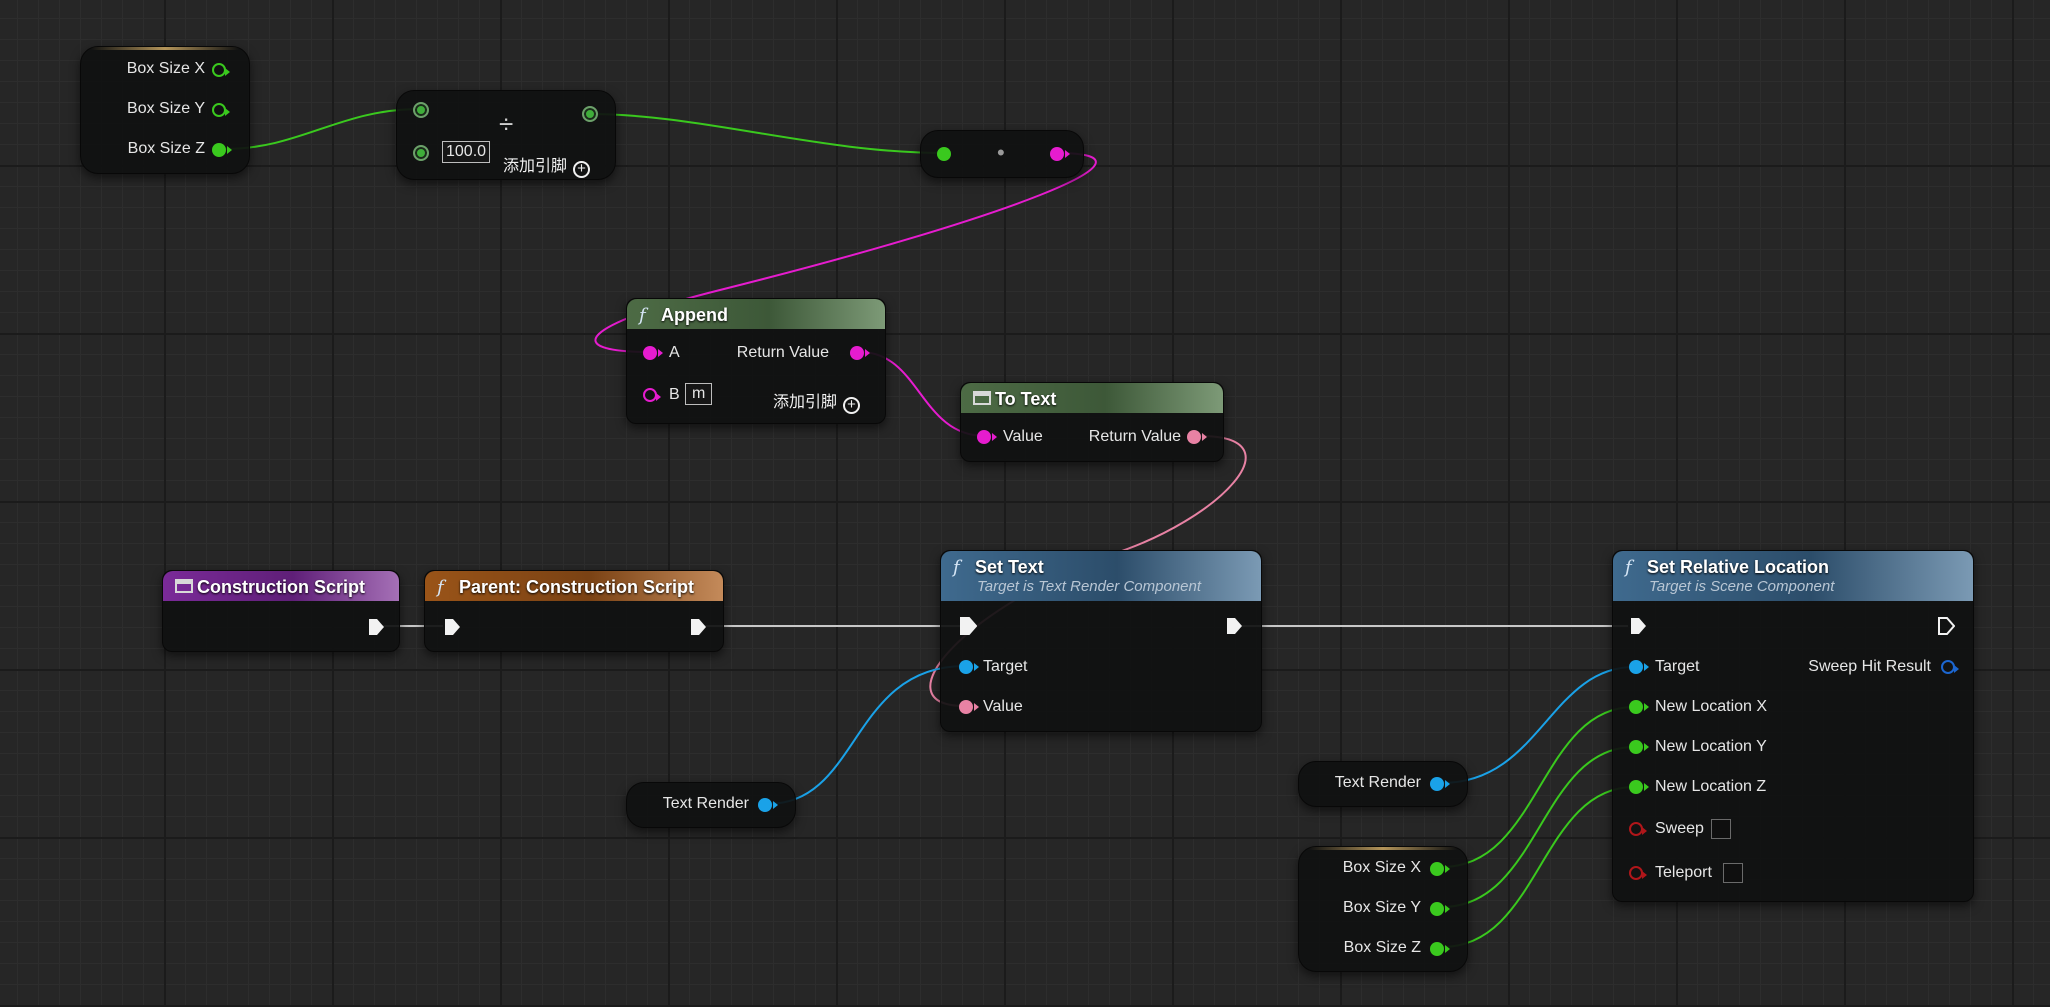 The width and height of the screenshot is (2050, 1007). Describe the element at coordinates (1538, 725) in the screenshot. I see `wire-textrender-to-setloc` at that location.